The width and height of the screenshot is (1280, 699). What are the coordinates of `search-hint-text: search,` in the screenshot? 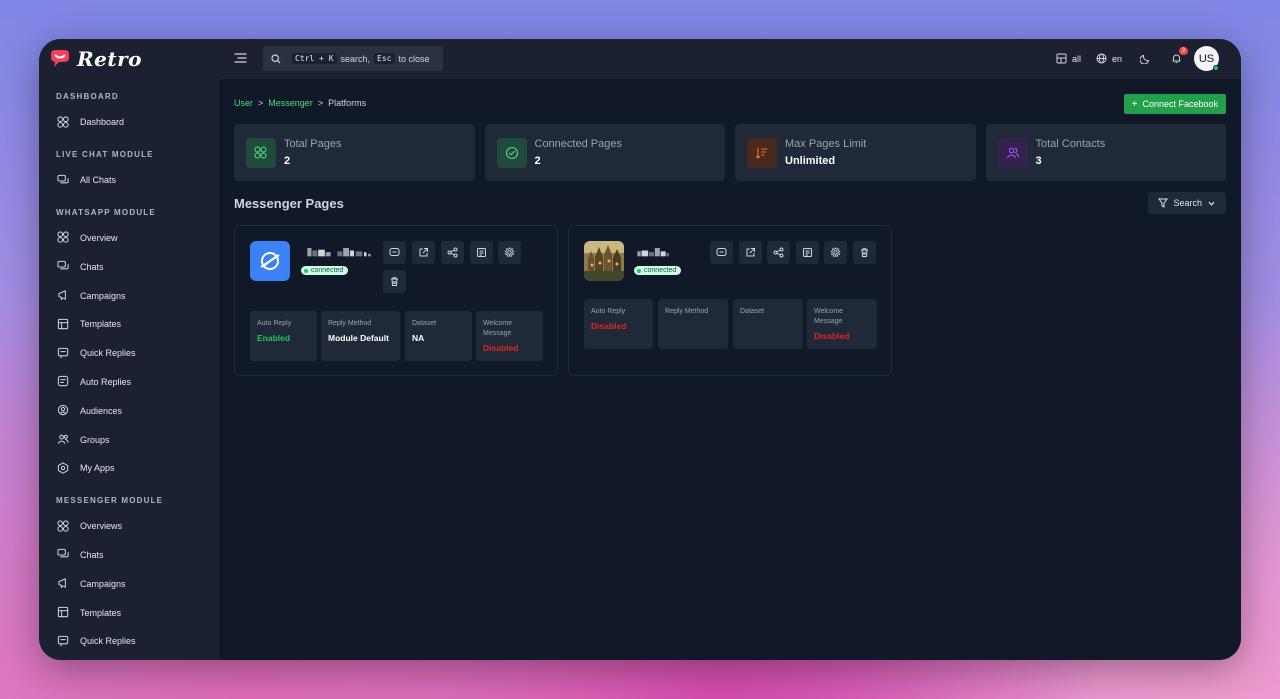 It's located at (355, 58).